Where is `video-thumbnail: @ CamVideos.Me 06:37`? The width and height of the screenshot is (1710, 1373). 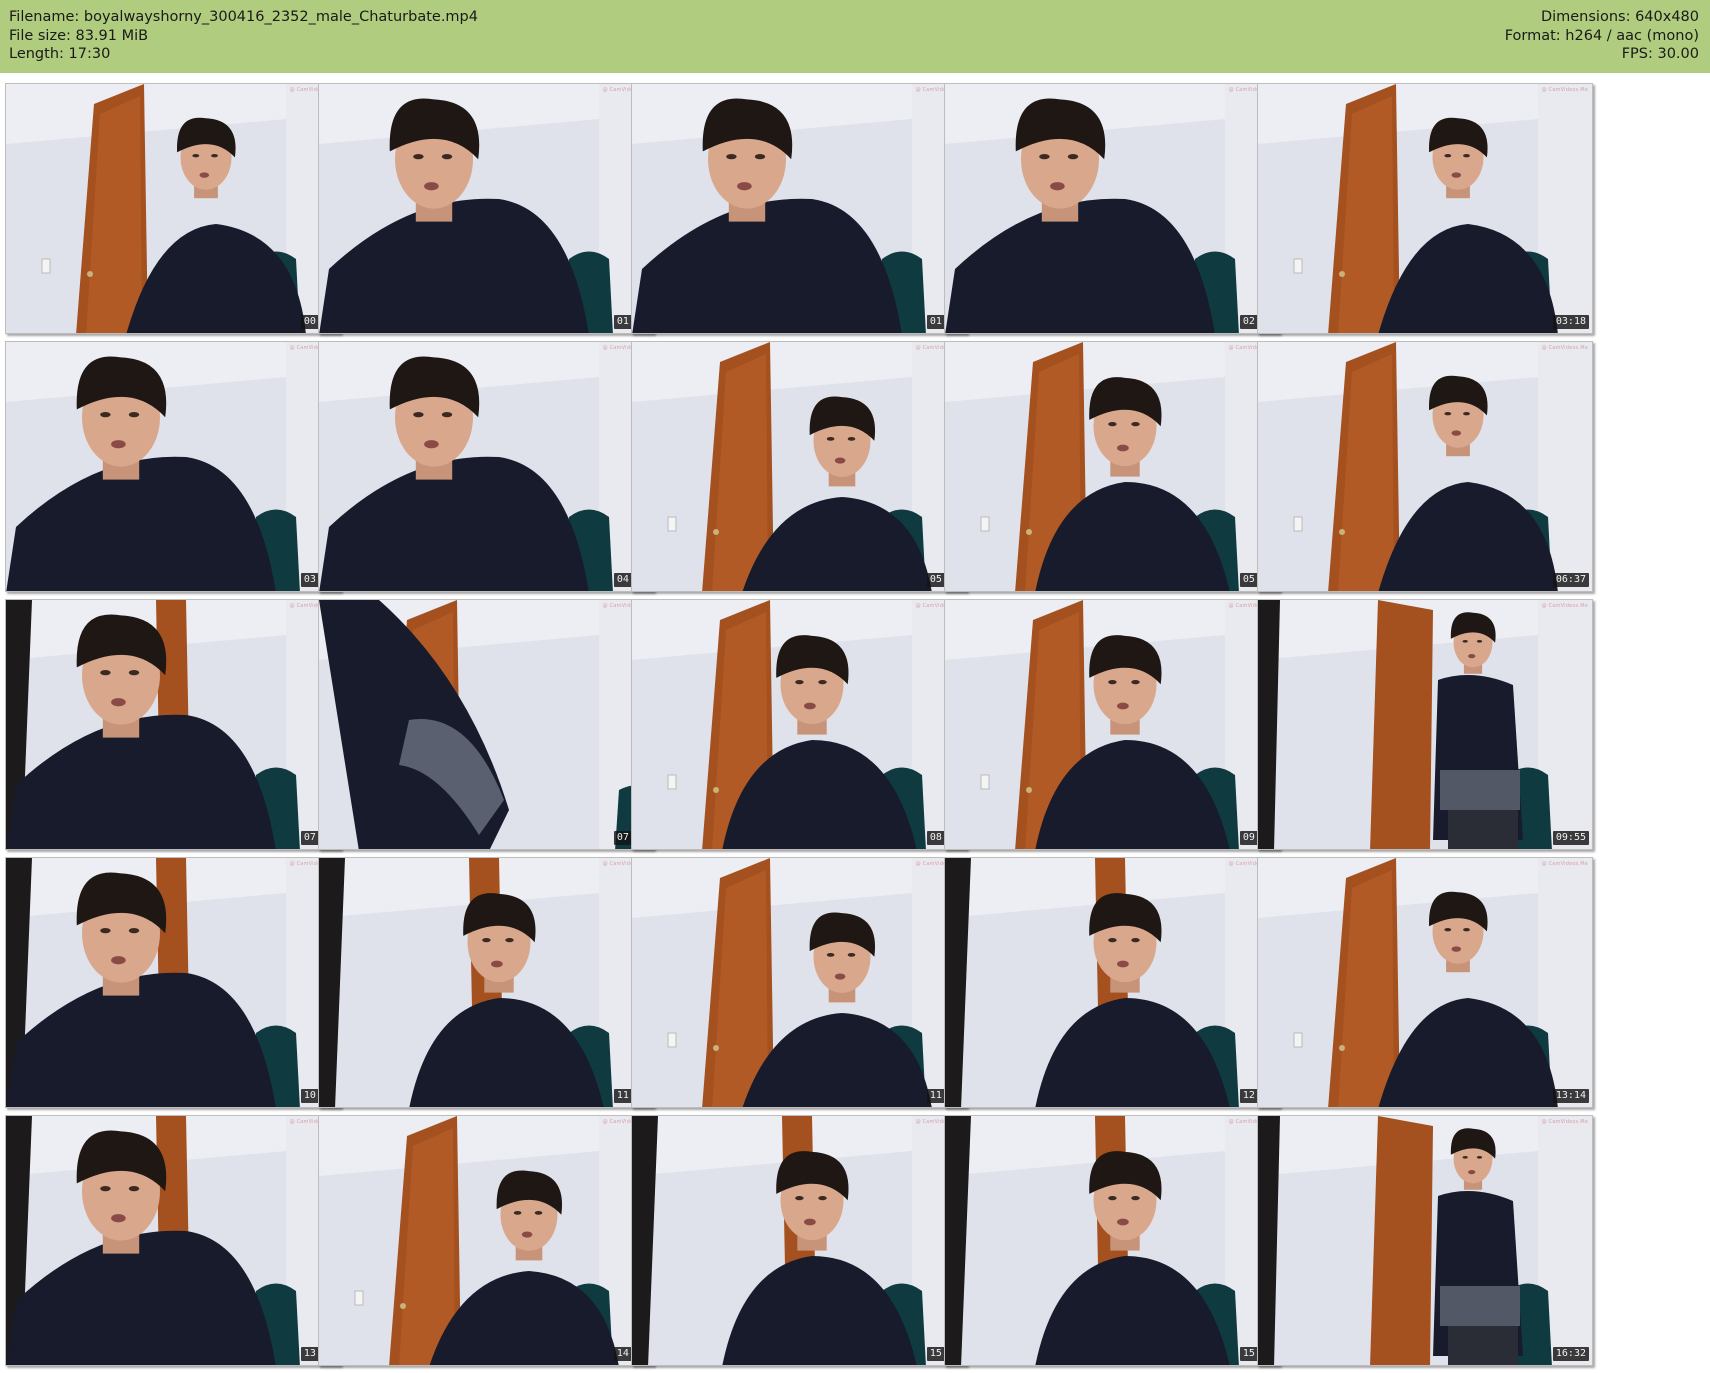
video-thumbnail: @ CamVideos.Me 06:37 is located at coordinates (1425, 466).